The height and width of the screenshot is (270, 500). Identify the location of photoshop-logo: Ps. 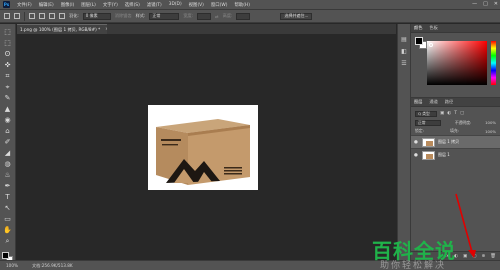
(6, 4).